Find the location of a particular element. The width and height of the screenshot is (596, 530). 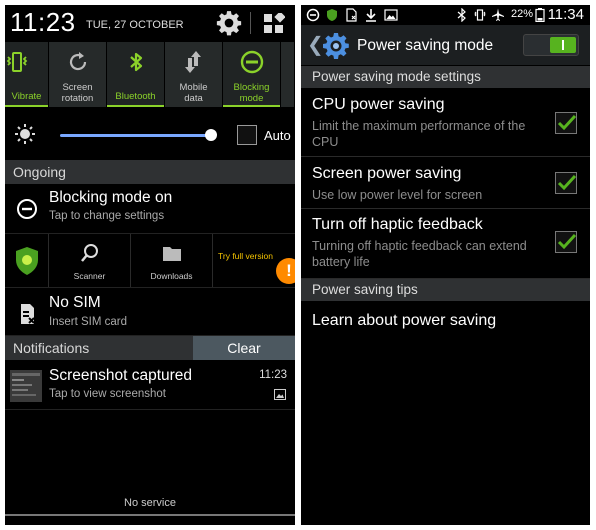

scanner-label: Scanner is located at coordinates (89, 276).